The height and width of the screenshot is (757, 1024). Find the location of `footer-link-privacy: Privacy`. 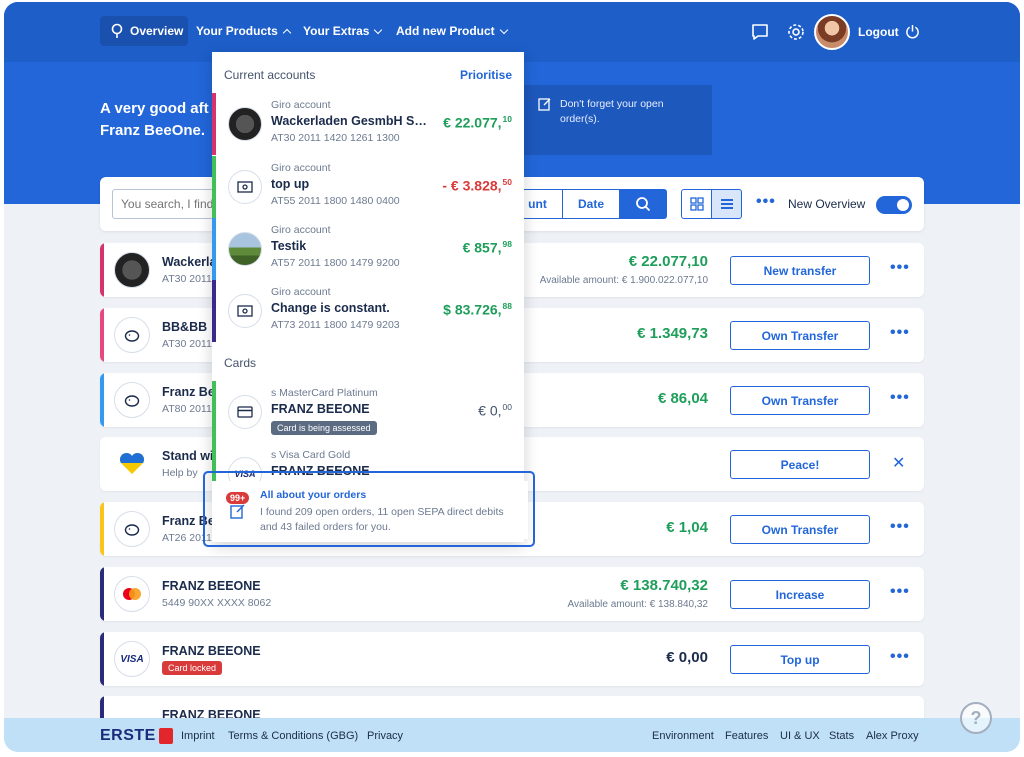

footer-link-privacy: Privacy is located at coordinates (385, 736).